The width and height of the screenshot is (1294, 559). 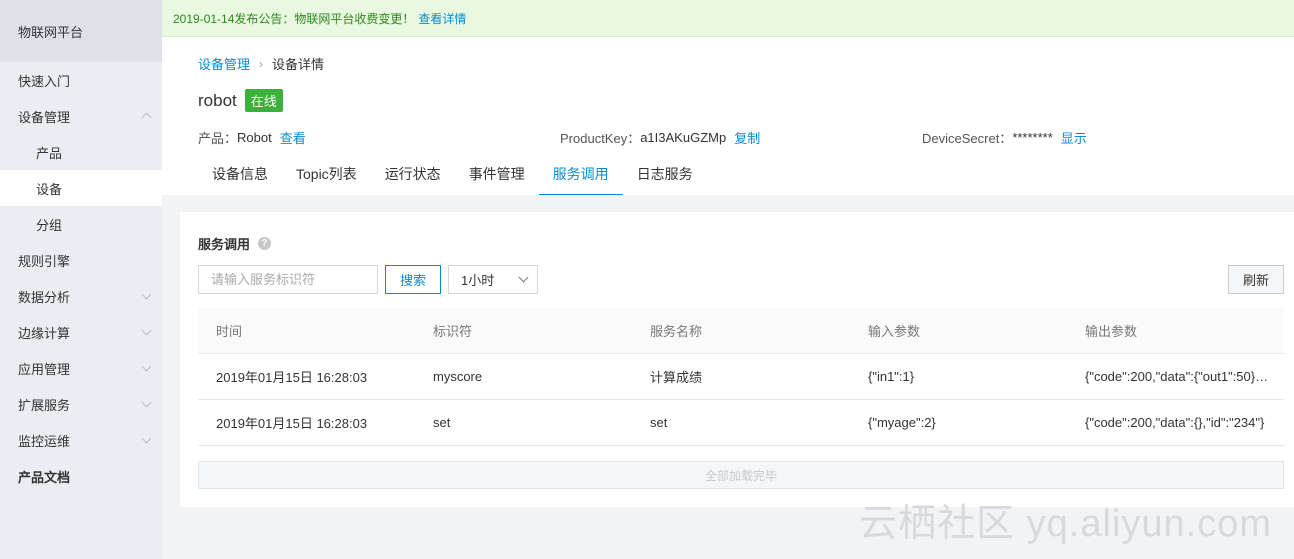 What do you see at coordinates (44, 369) in the screenshot?
I see `sidebar-item-label: 应用管理` at bounding box center [44, 369].